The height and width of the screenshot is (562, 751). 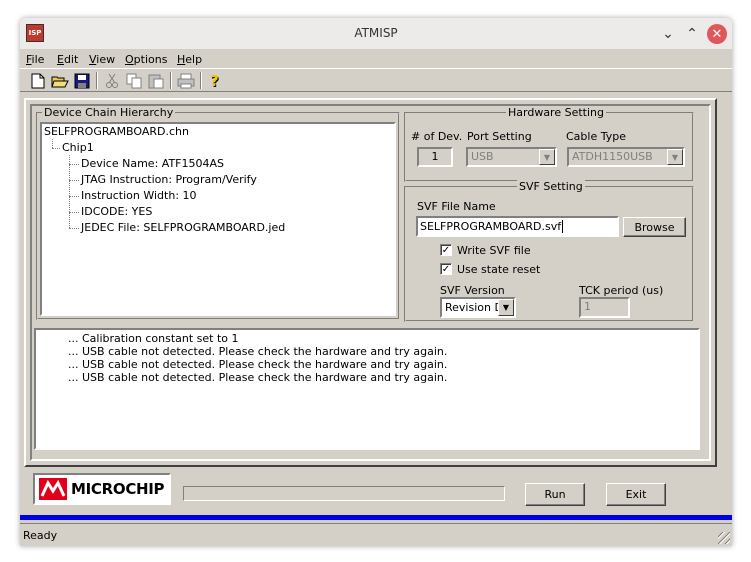 I want to click on menu-view: View, so click(x=102, y=59).